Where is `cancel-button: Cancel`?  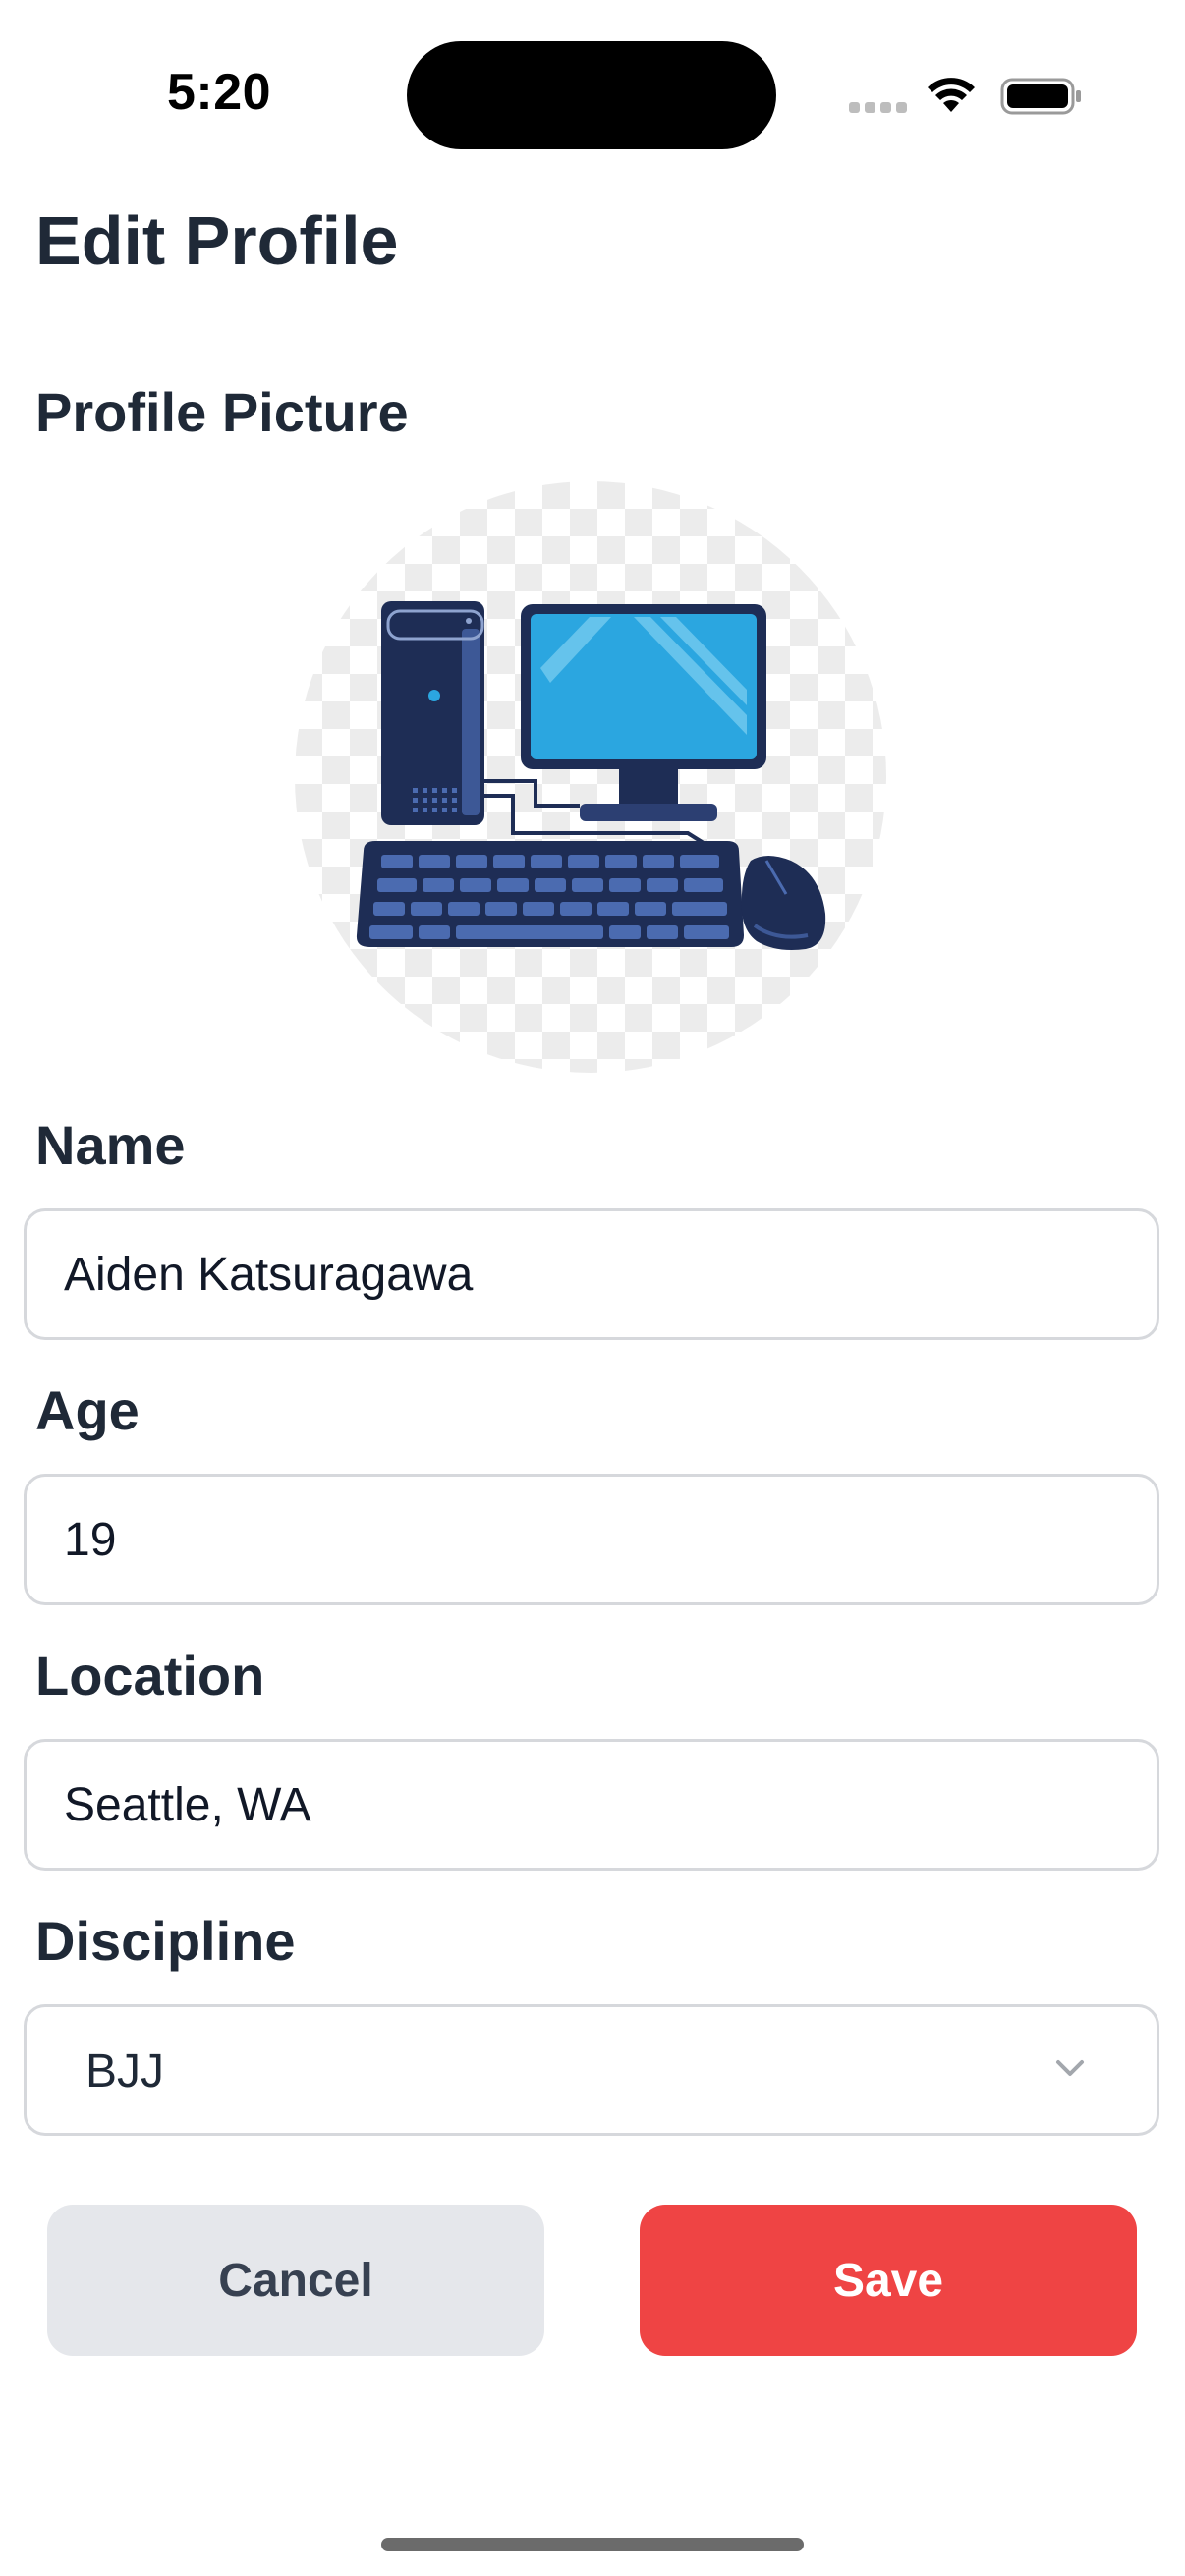 cancel-button: Cancel is located at coordinates (295, 2280).